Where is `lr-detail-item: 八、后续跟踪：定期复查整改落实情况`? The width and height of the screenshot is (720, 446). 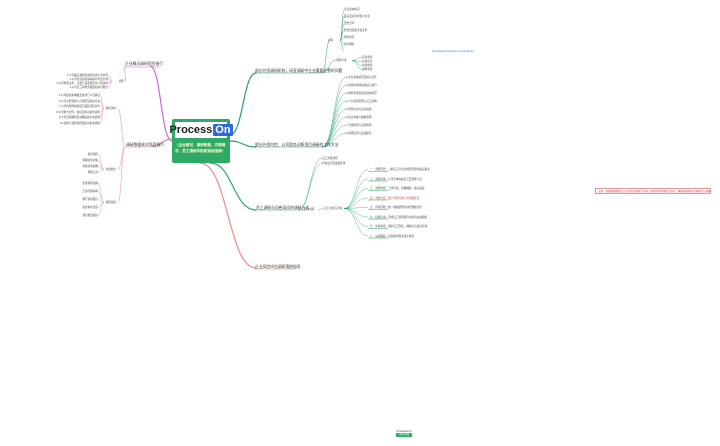 lr-detail-item: 八、后续跟踪：定期复查整改落实情况 is located at coordinates (392, 236).